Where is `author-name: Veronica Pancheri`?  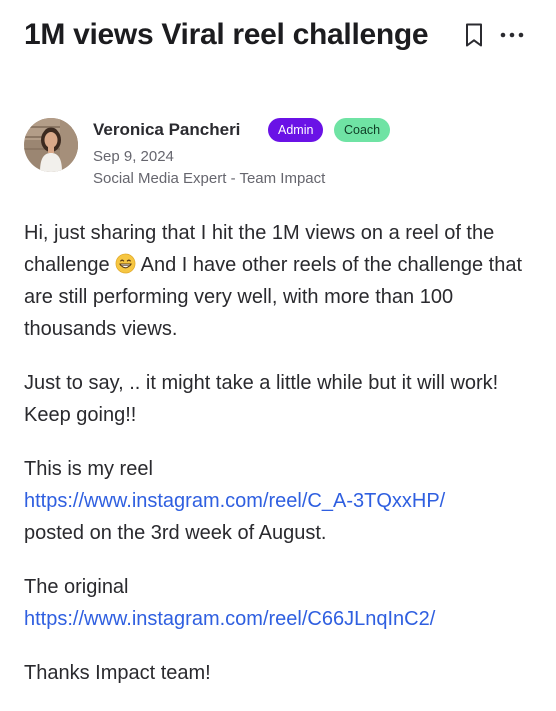
author-name: Veronica Pancheri is located at coordinates (166, 130).